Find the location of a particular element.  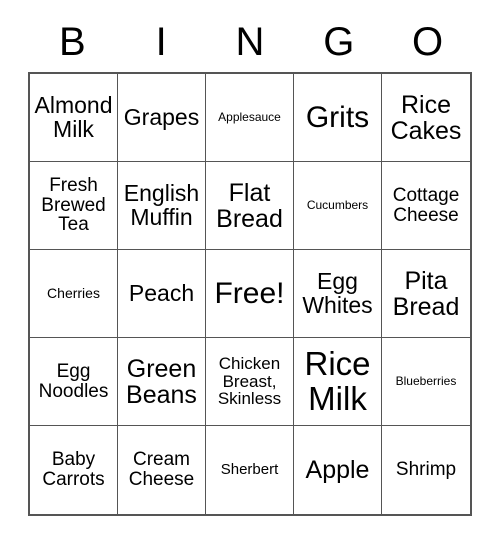

bingo-cell-label: Egg Noodles is located at coordinates (73, 381).